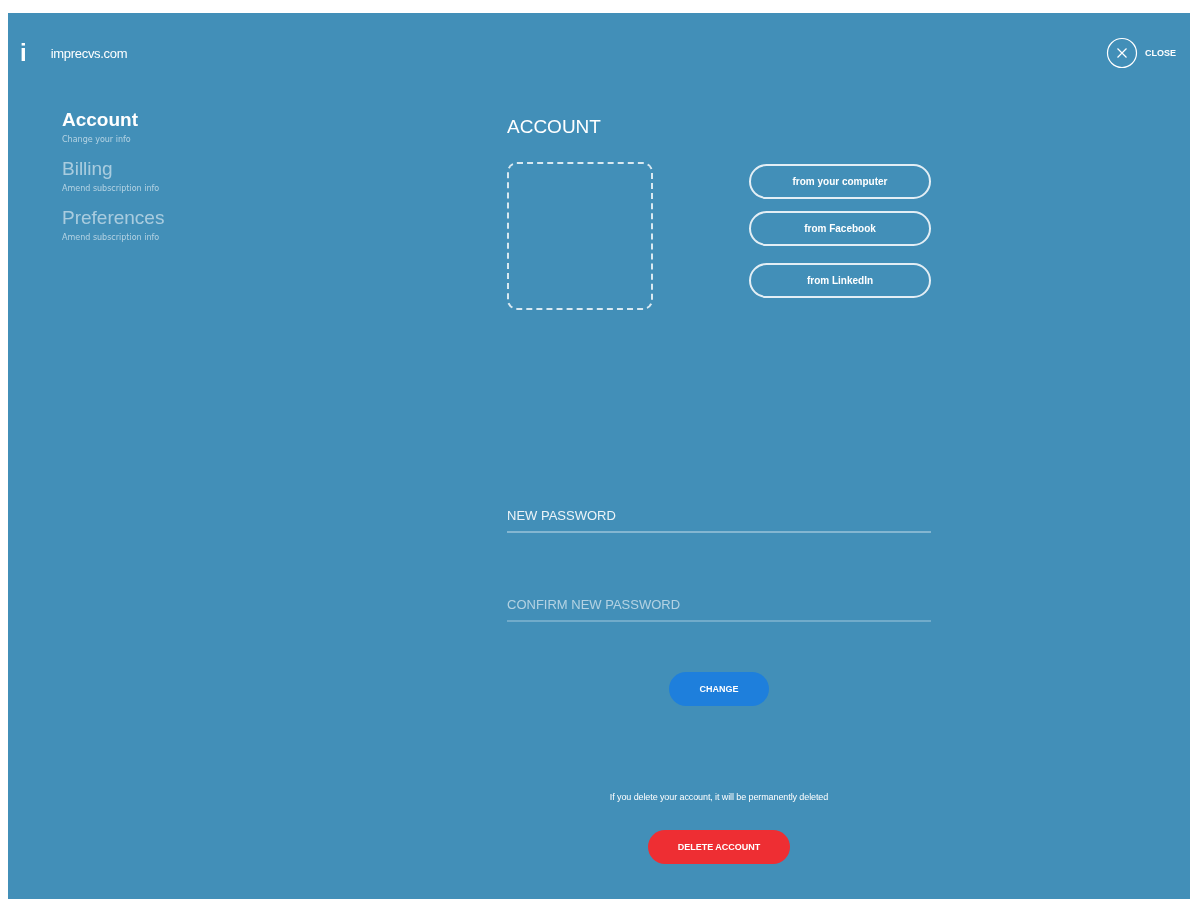 The height and width of the screenshot is (899, 1198). Describe the element at coordinates (840, 228) in the screenshot. I see `upload-button: from Facebook` at that location.